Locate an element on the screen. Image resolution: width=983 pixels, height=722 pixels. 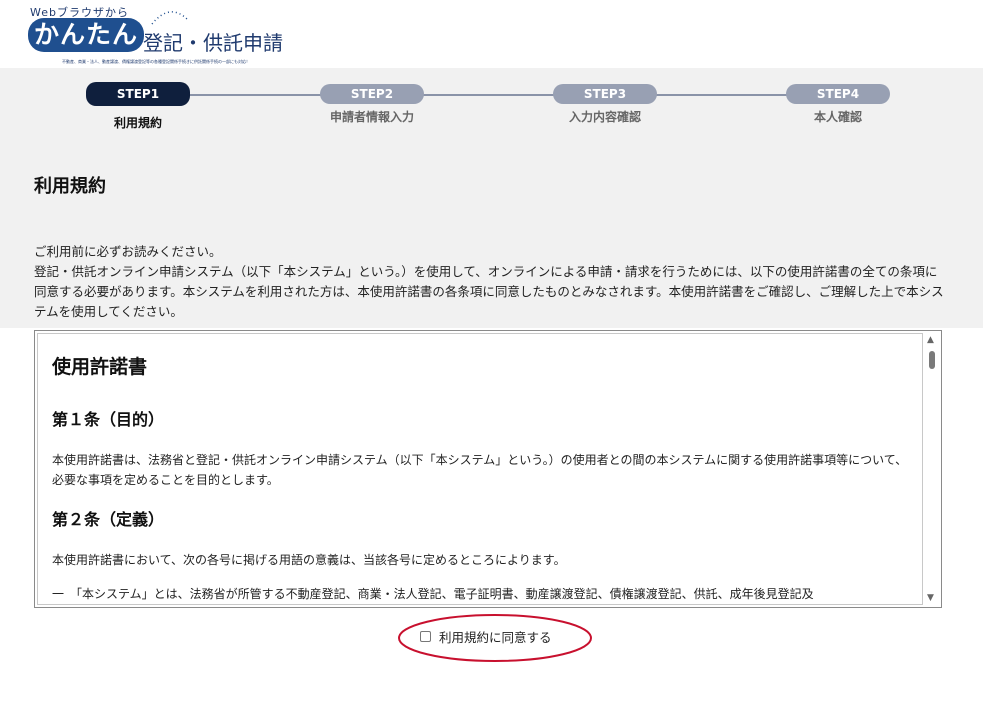
step4-label: 本人確認 is located at coordinates (837, 117).